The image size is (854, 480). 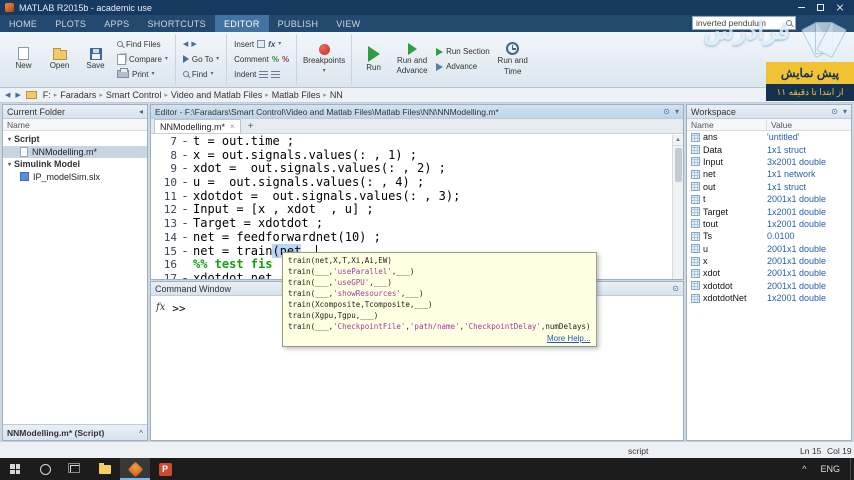 What do you see at coordinates (75, 177) in the screenshot?
I see `folder-item: IP_modelSim.slx` at bounding box center [75, 177].